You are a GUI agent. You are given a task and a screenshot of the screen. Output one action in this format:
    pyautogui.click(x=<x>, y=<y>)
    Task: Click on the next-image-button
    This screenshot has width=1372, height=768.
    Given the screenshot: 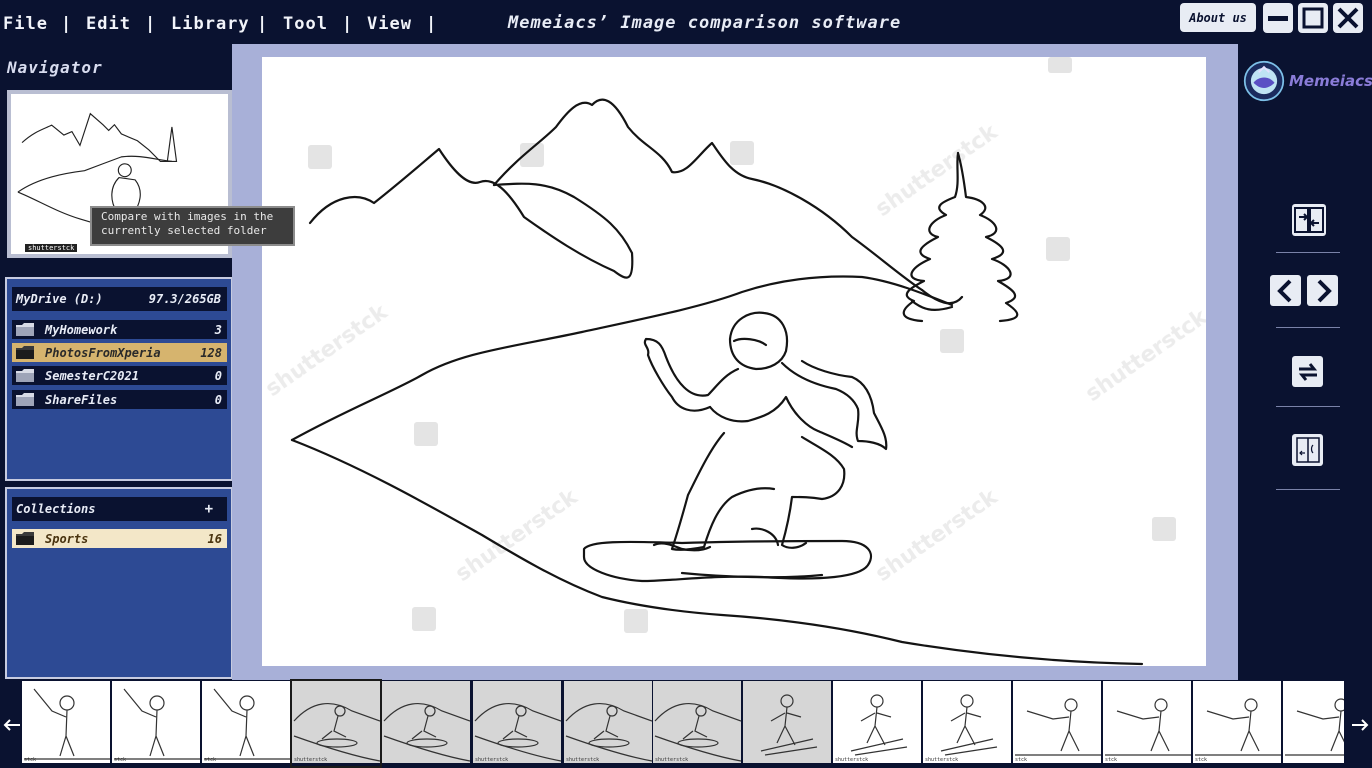 What is the action you would take?
    pyautogui.click(x=1322, y=290)
    